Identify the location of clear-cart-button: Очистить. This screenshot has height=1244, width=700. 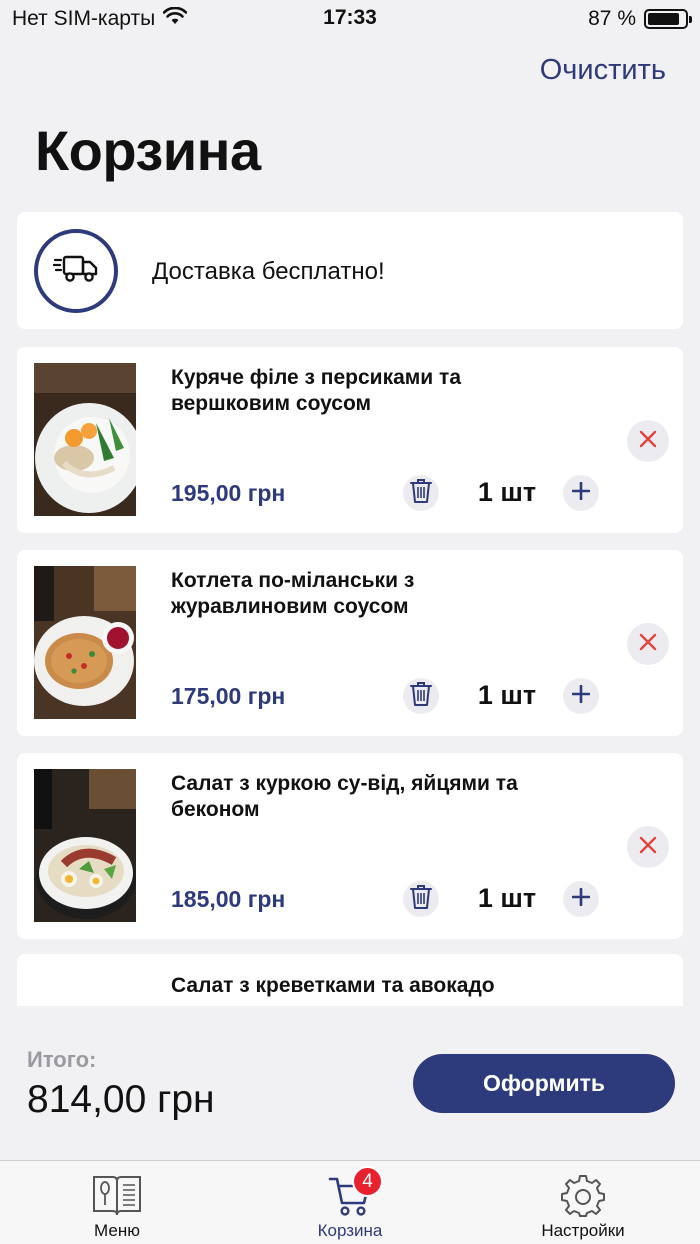
(603, 70).